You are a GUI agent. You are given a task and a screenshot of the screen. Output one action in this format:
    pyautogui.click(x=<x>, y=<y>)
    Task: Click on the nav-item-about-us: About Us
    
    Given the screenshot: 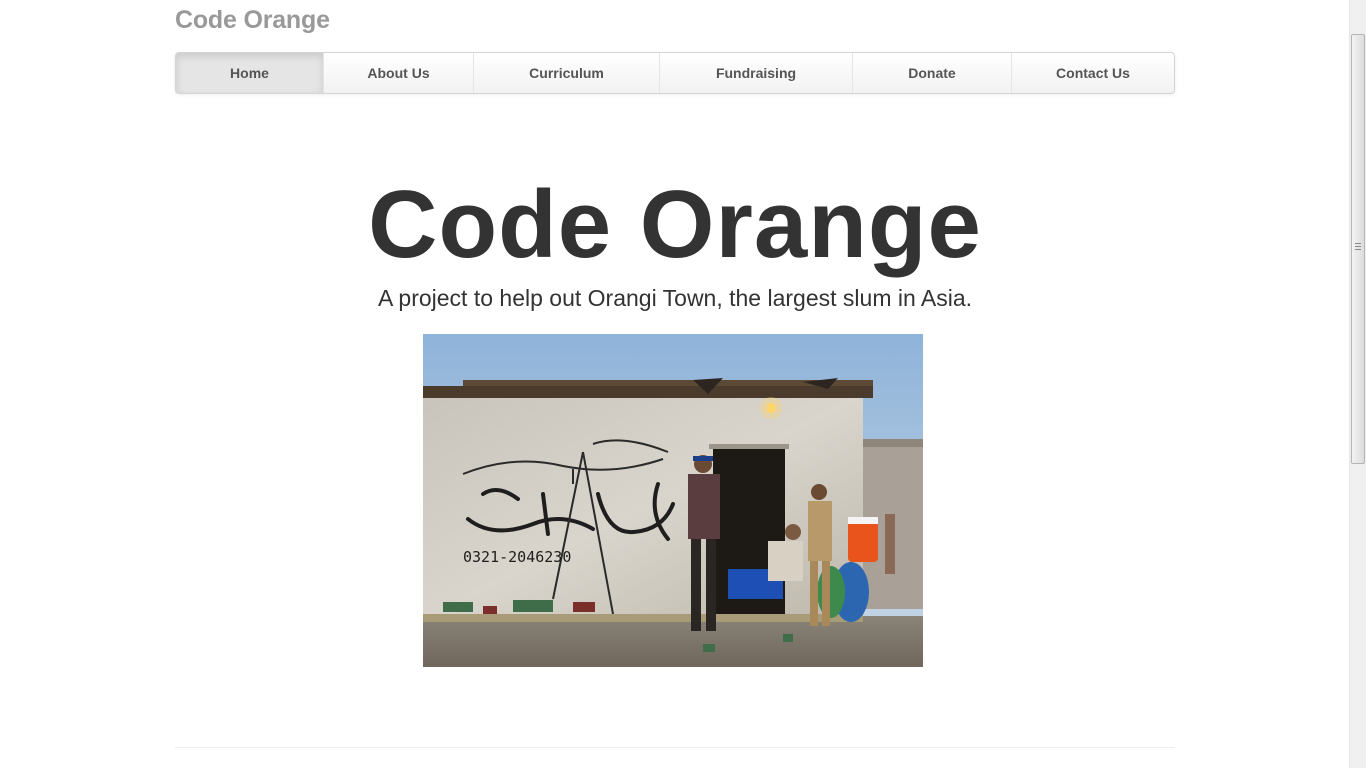 What is the action you would take?
    pyautogui.click(x=399, y=73)
    